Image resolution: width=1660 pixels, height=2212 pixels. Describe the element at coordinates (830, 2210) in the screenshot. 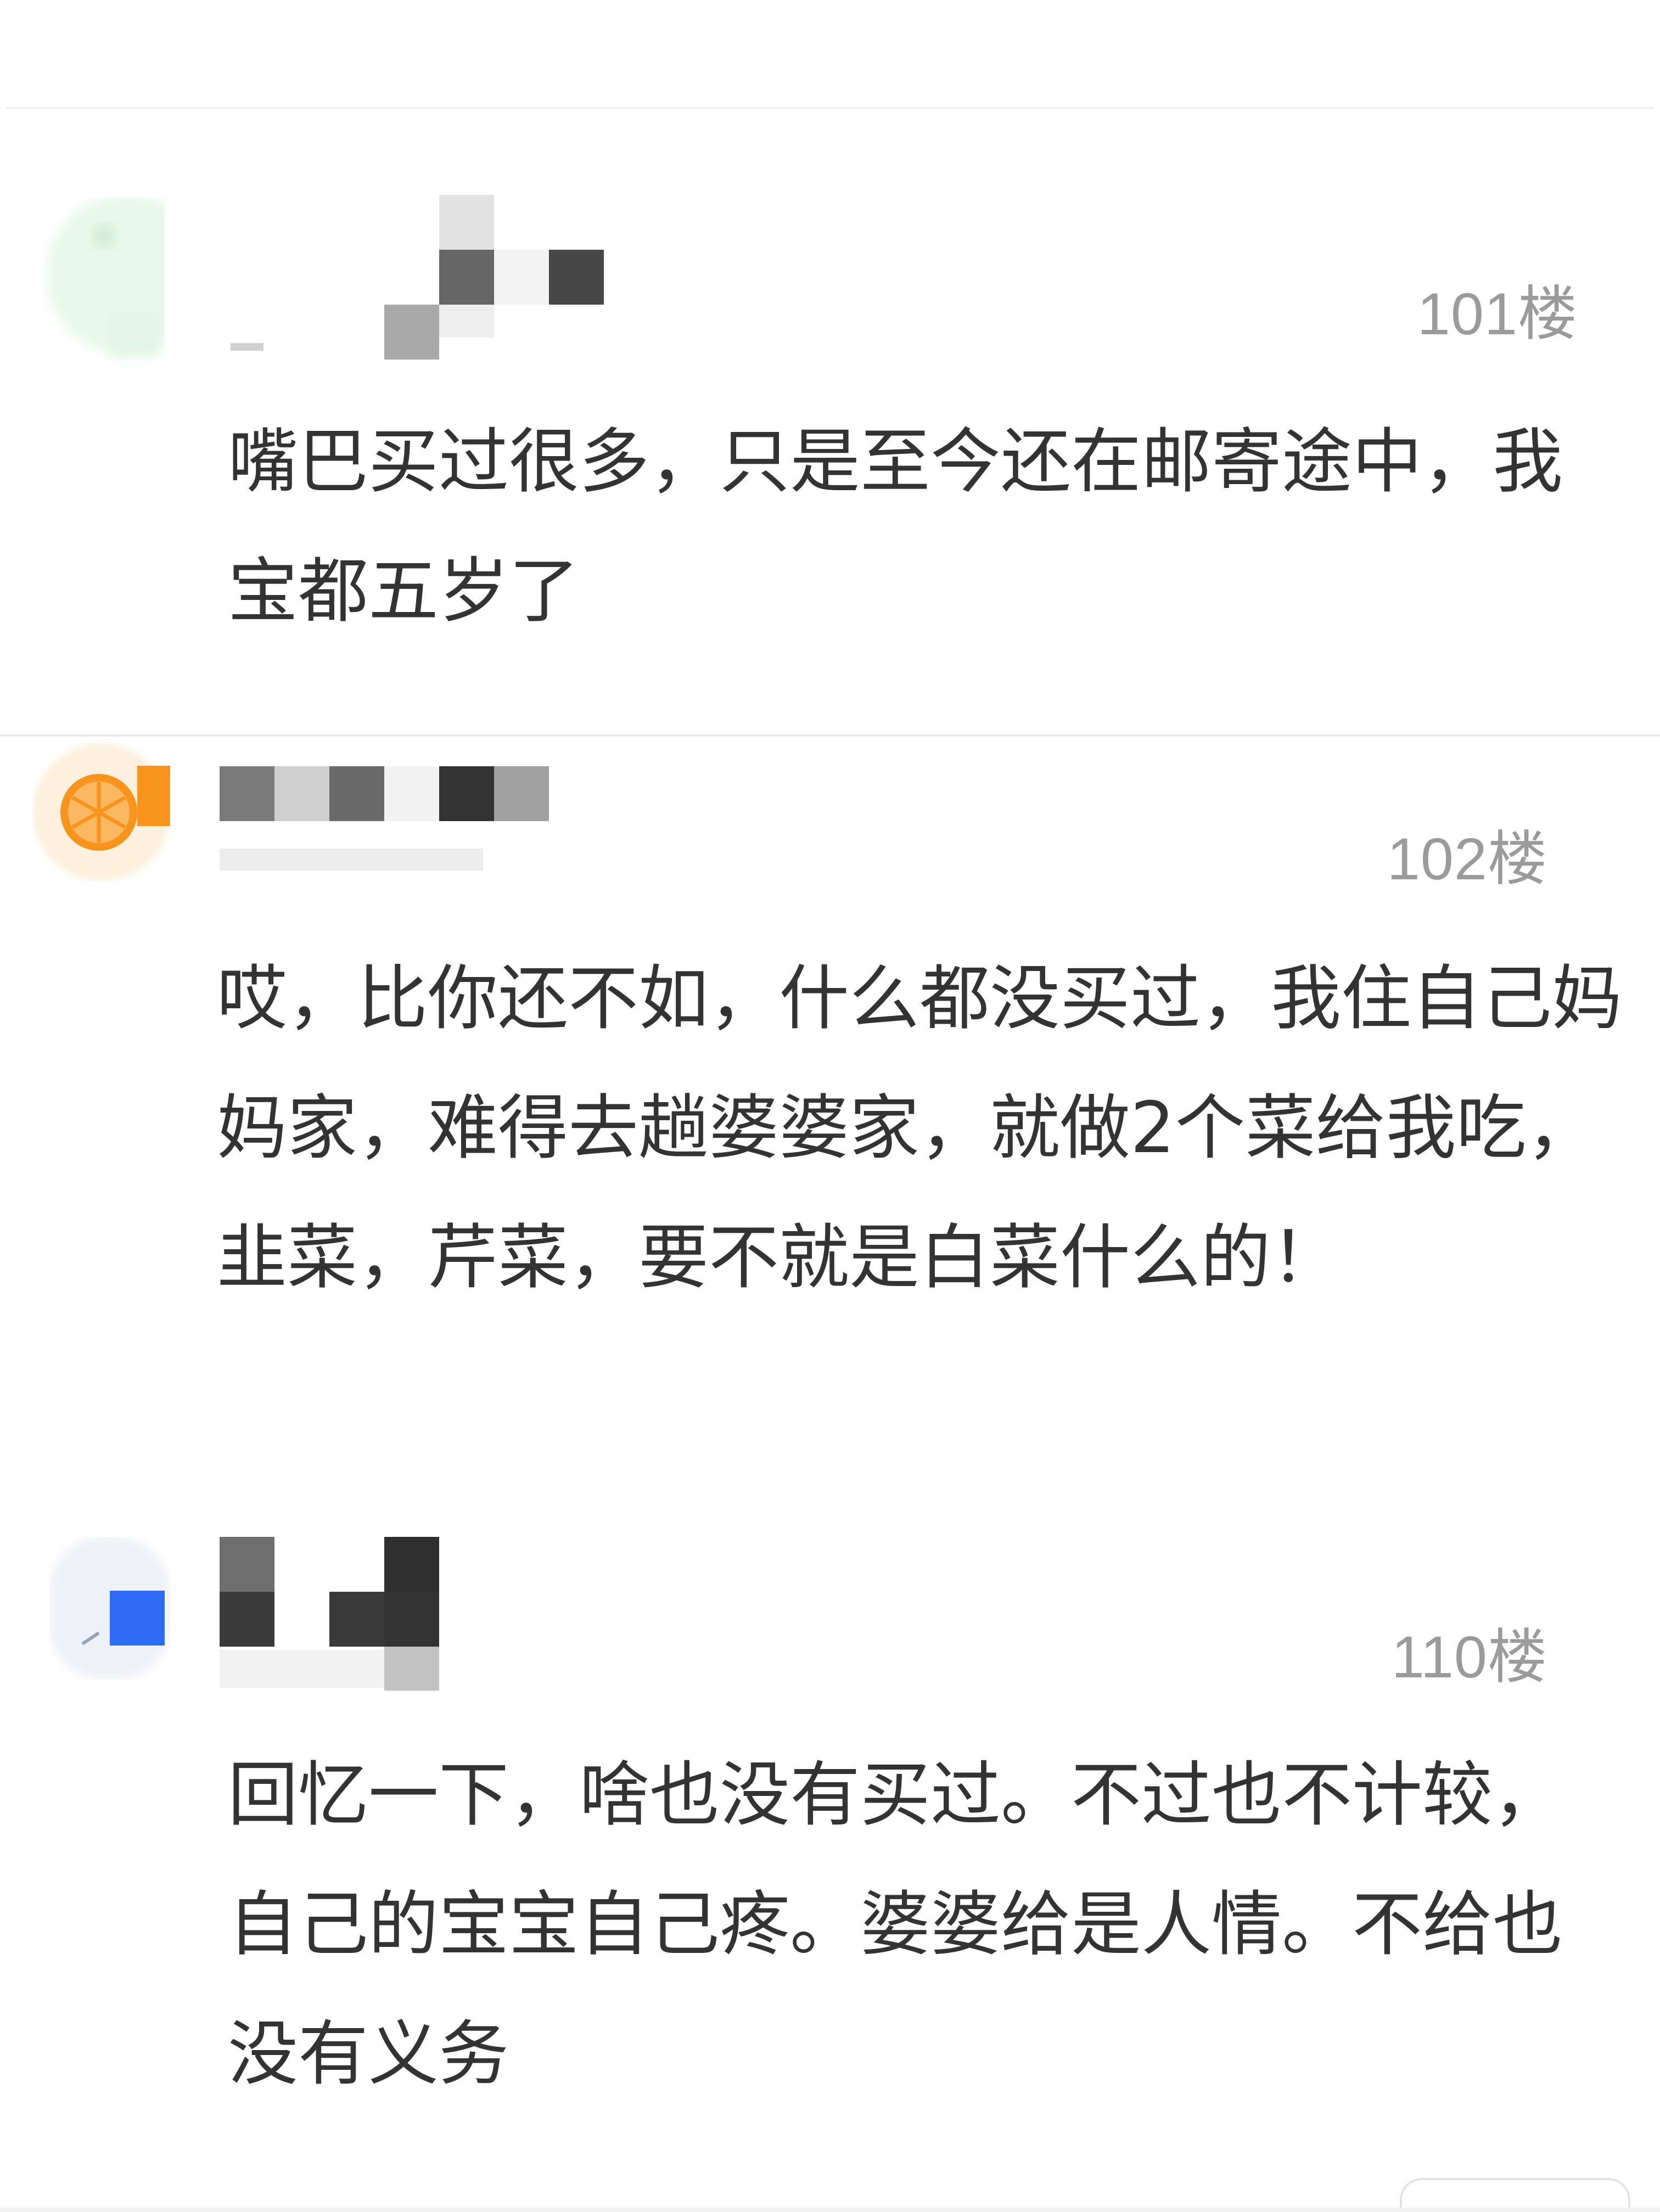

I see `bottom-divider` at that location.